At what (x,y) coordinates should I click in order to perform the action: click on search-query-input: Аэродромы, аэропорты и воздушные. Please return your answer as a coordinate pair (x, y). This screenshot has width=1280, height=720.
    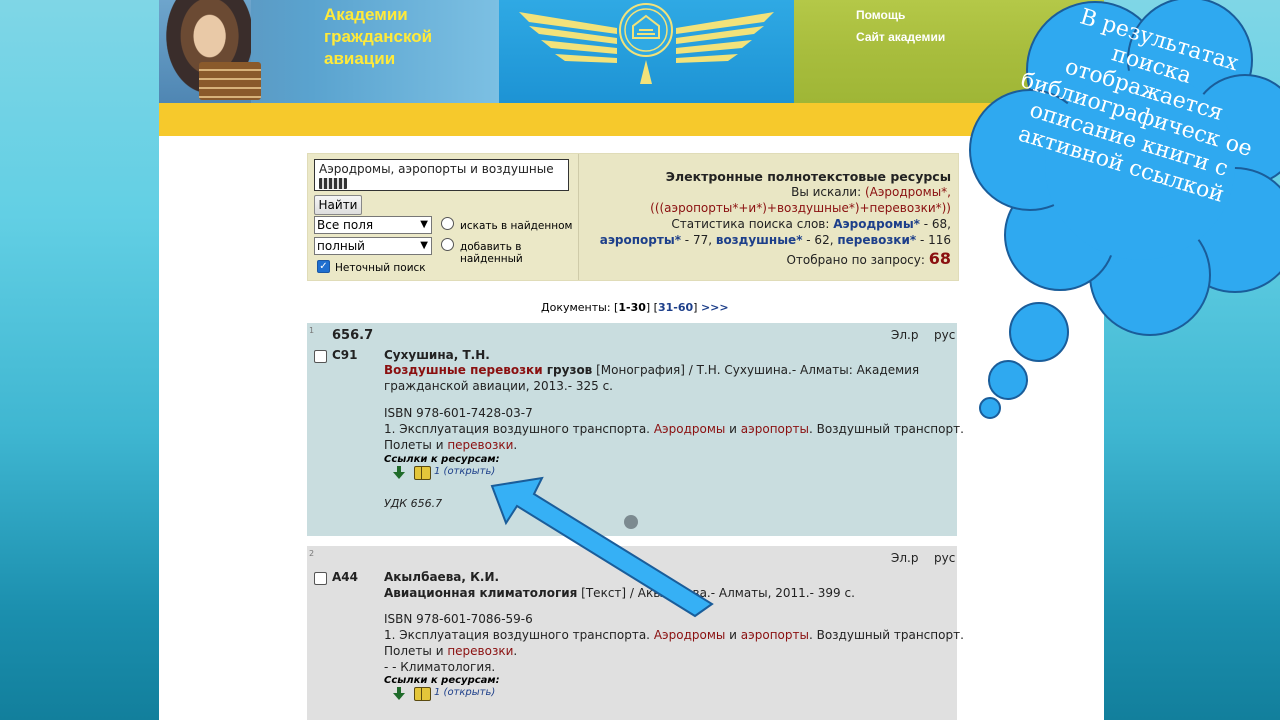
    Looking at the image, I should click on (441, 175).